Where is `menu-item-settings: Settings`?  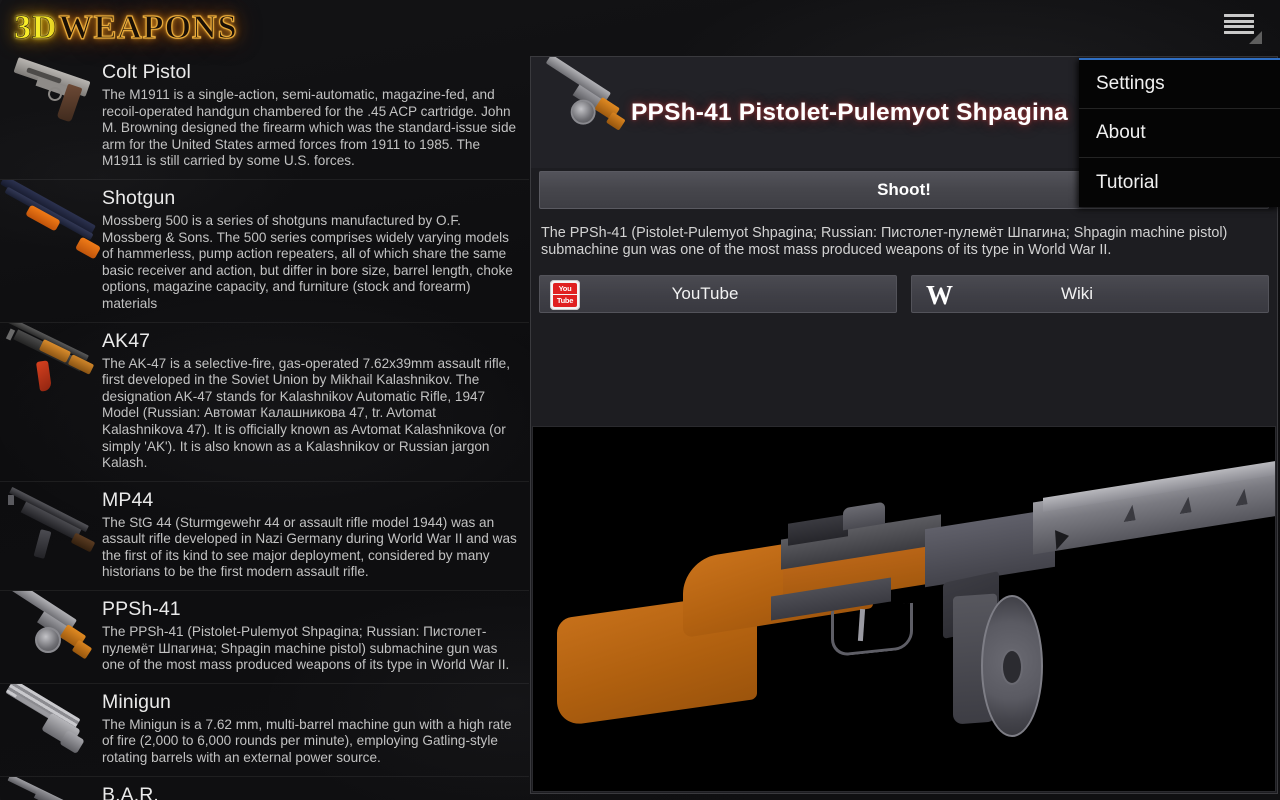
menu-item-settings: Settings is located at coordinates (1179, 84).